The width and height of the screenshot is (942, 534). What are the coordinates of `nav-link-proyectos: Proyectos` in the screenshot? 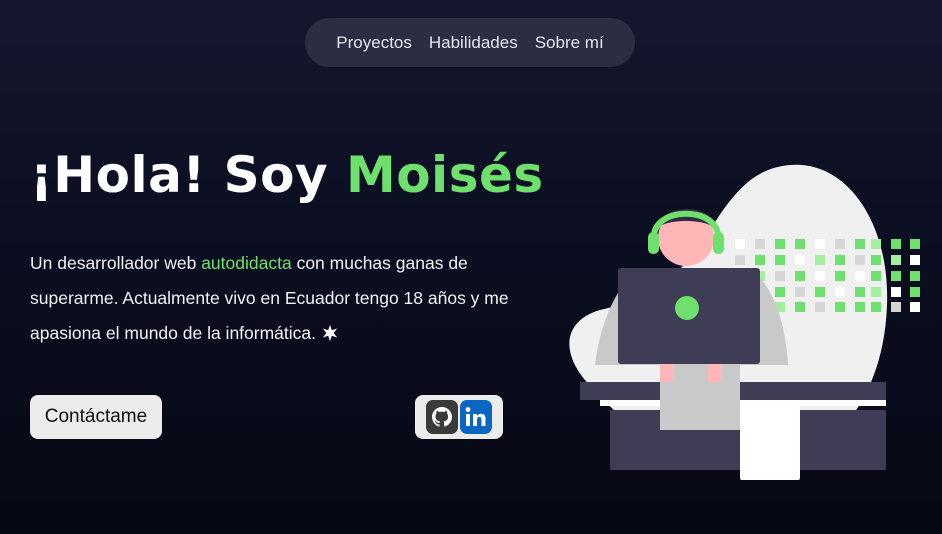 It's located at (374, 43).